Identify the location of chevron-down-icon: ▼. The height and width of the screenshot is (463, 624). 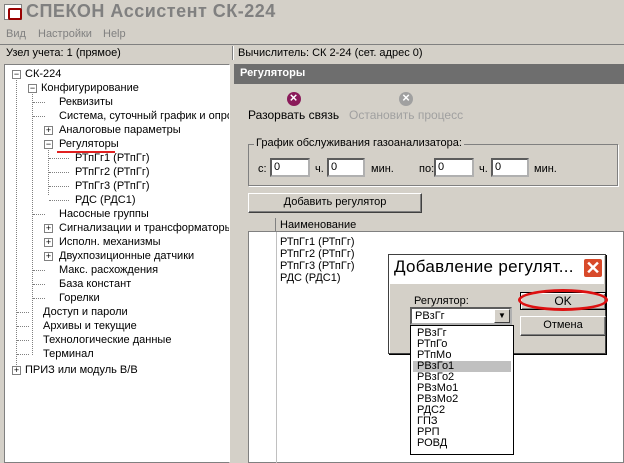
(502, 316).